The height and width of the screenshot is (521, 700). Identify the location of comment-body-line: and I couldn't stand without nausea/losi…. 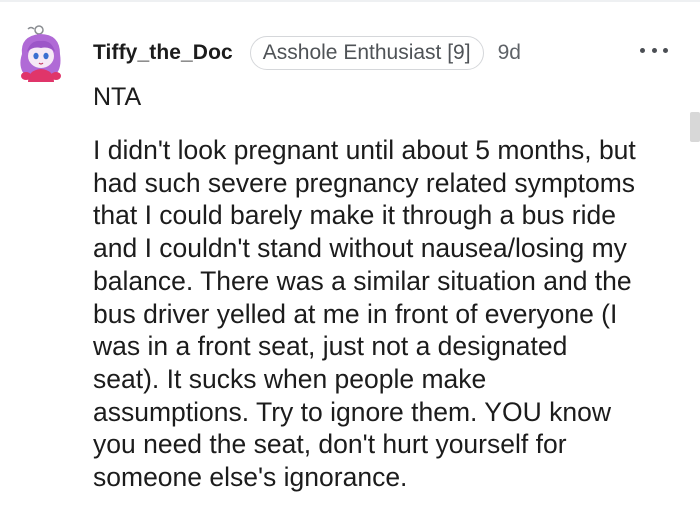
(360, 248).